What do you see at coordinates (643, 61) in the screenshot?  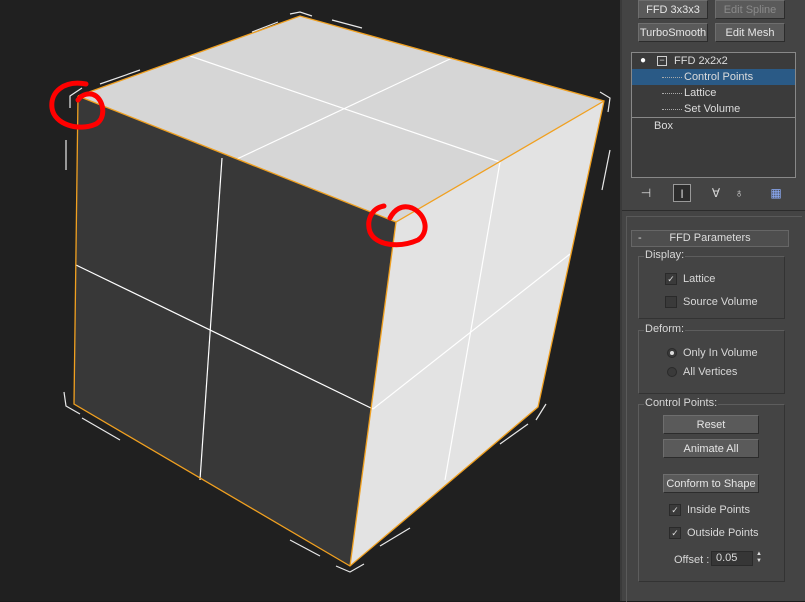 I see `lightbulb-icon: ●` at bounding box center [643, 61].